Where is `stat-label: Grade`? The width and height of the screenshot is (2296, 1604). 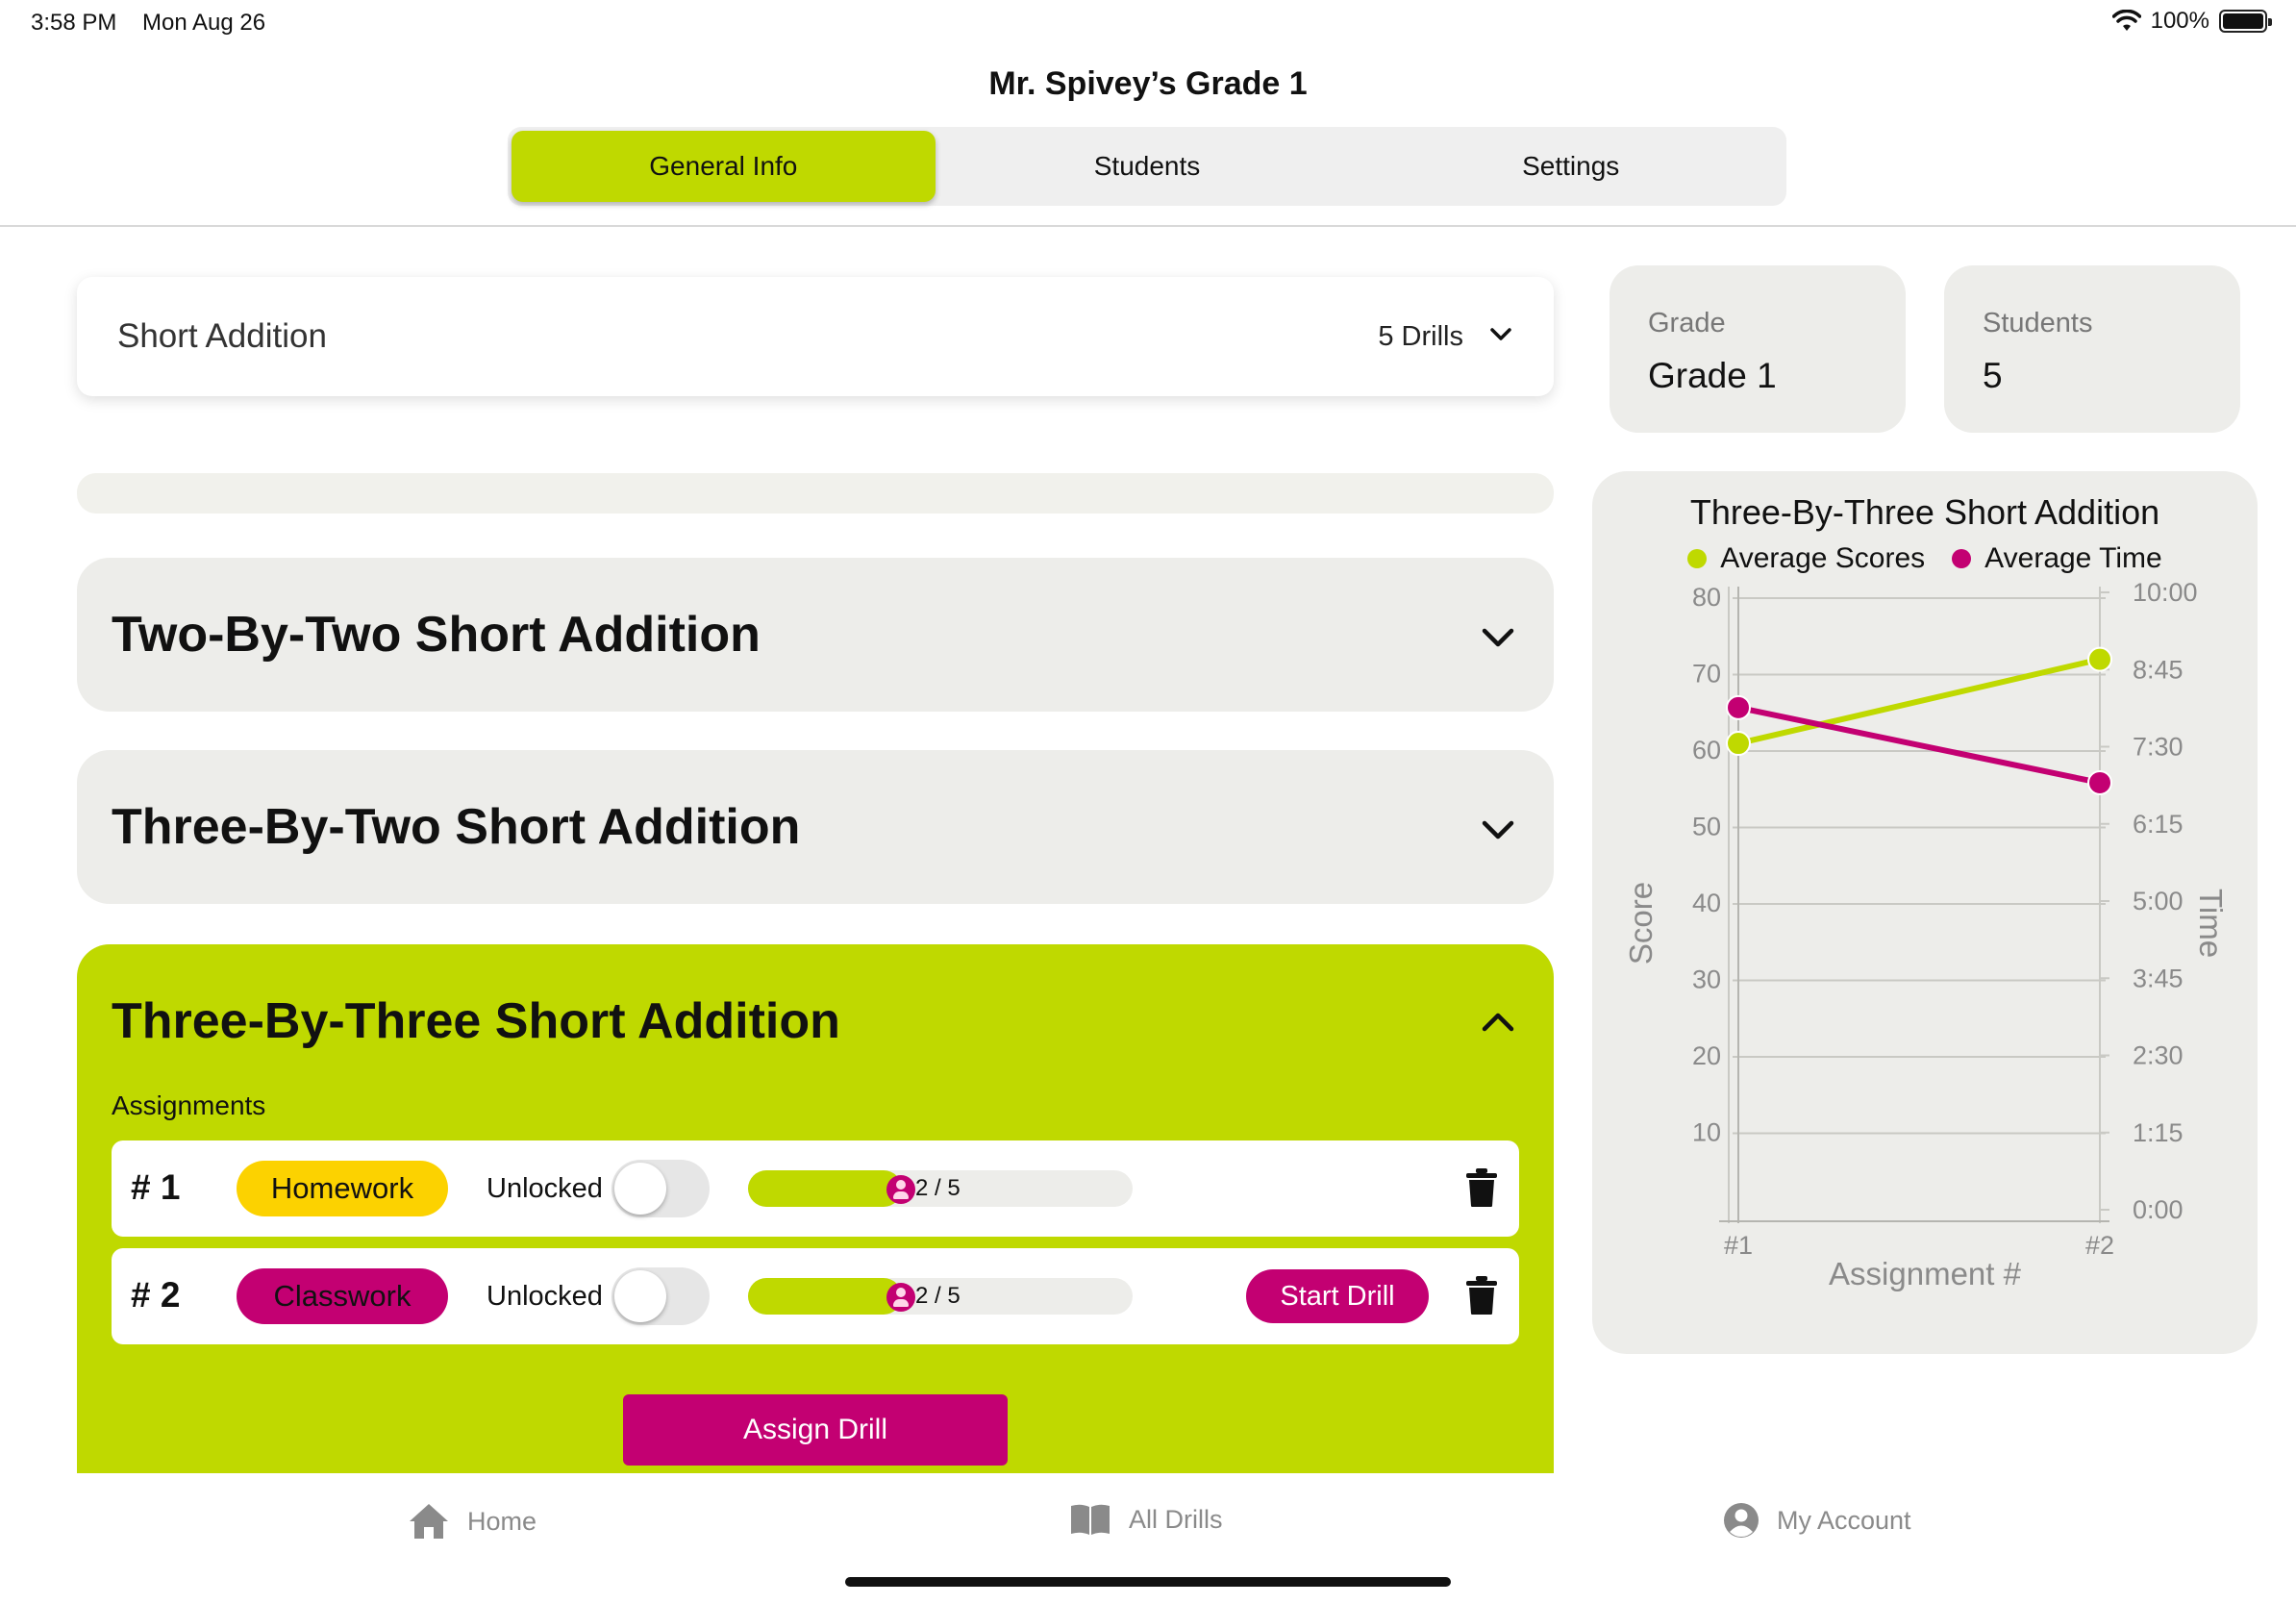 stat-label: Grade is located at coordinates (1687, 323).